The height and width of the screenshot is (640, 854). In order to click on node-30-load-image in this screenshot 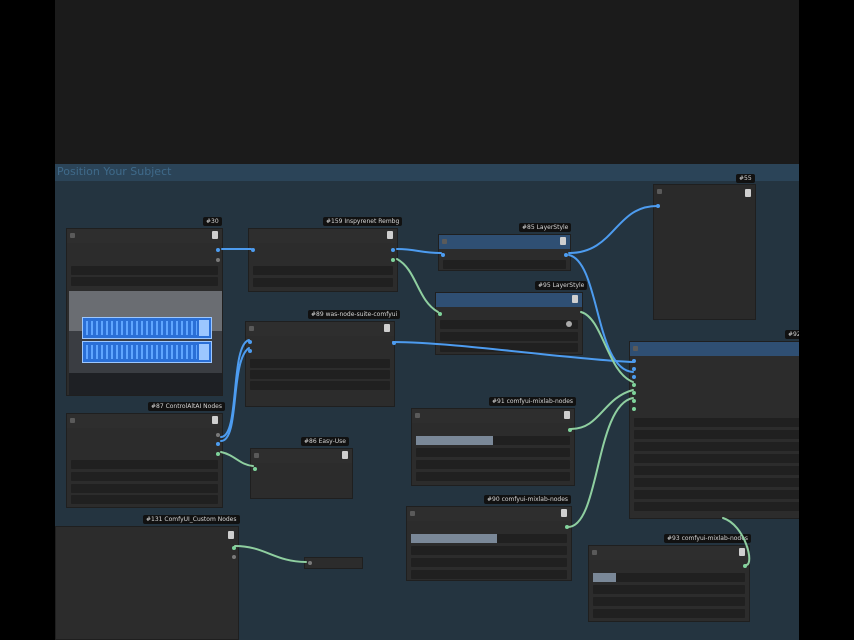, I will do `click(144, 312)`.